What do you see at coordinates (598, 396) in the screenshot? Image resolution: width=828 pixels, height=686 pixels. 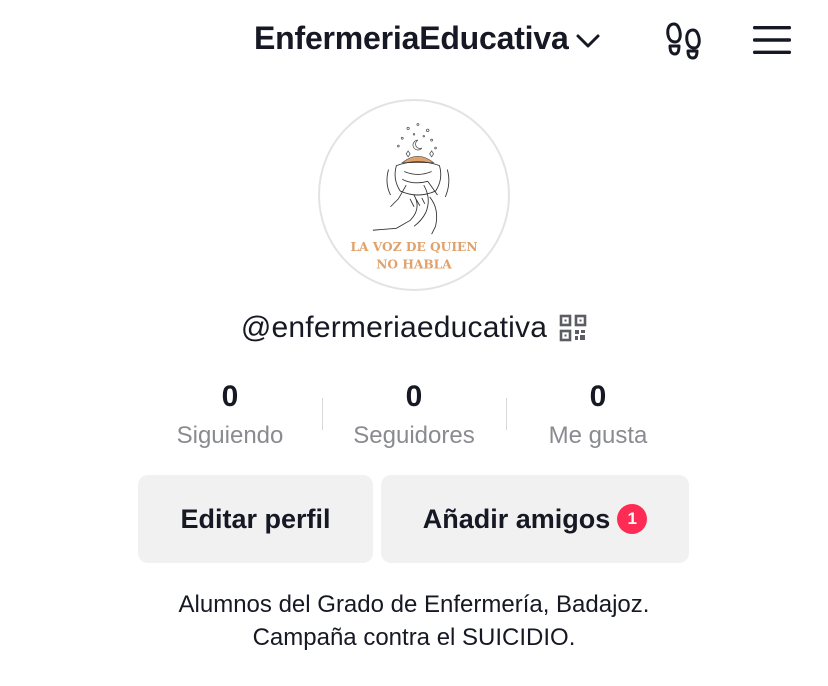 I see `stat-likes-count: 0` at bounding box center [598, 396].